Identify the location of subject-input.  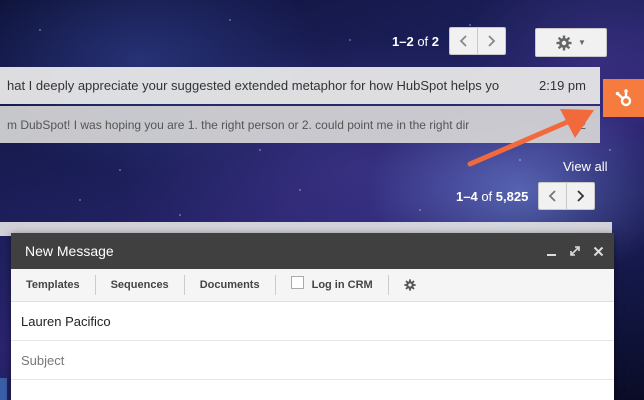
(271, 360).